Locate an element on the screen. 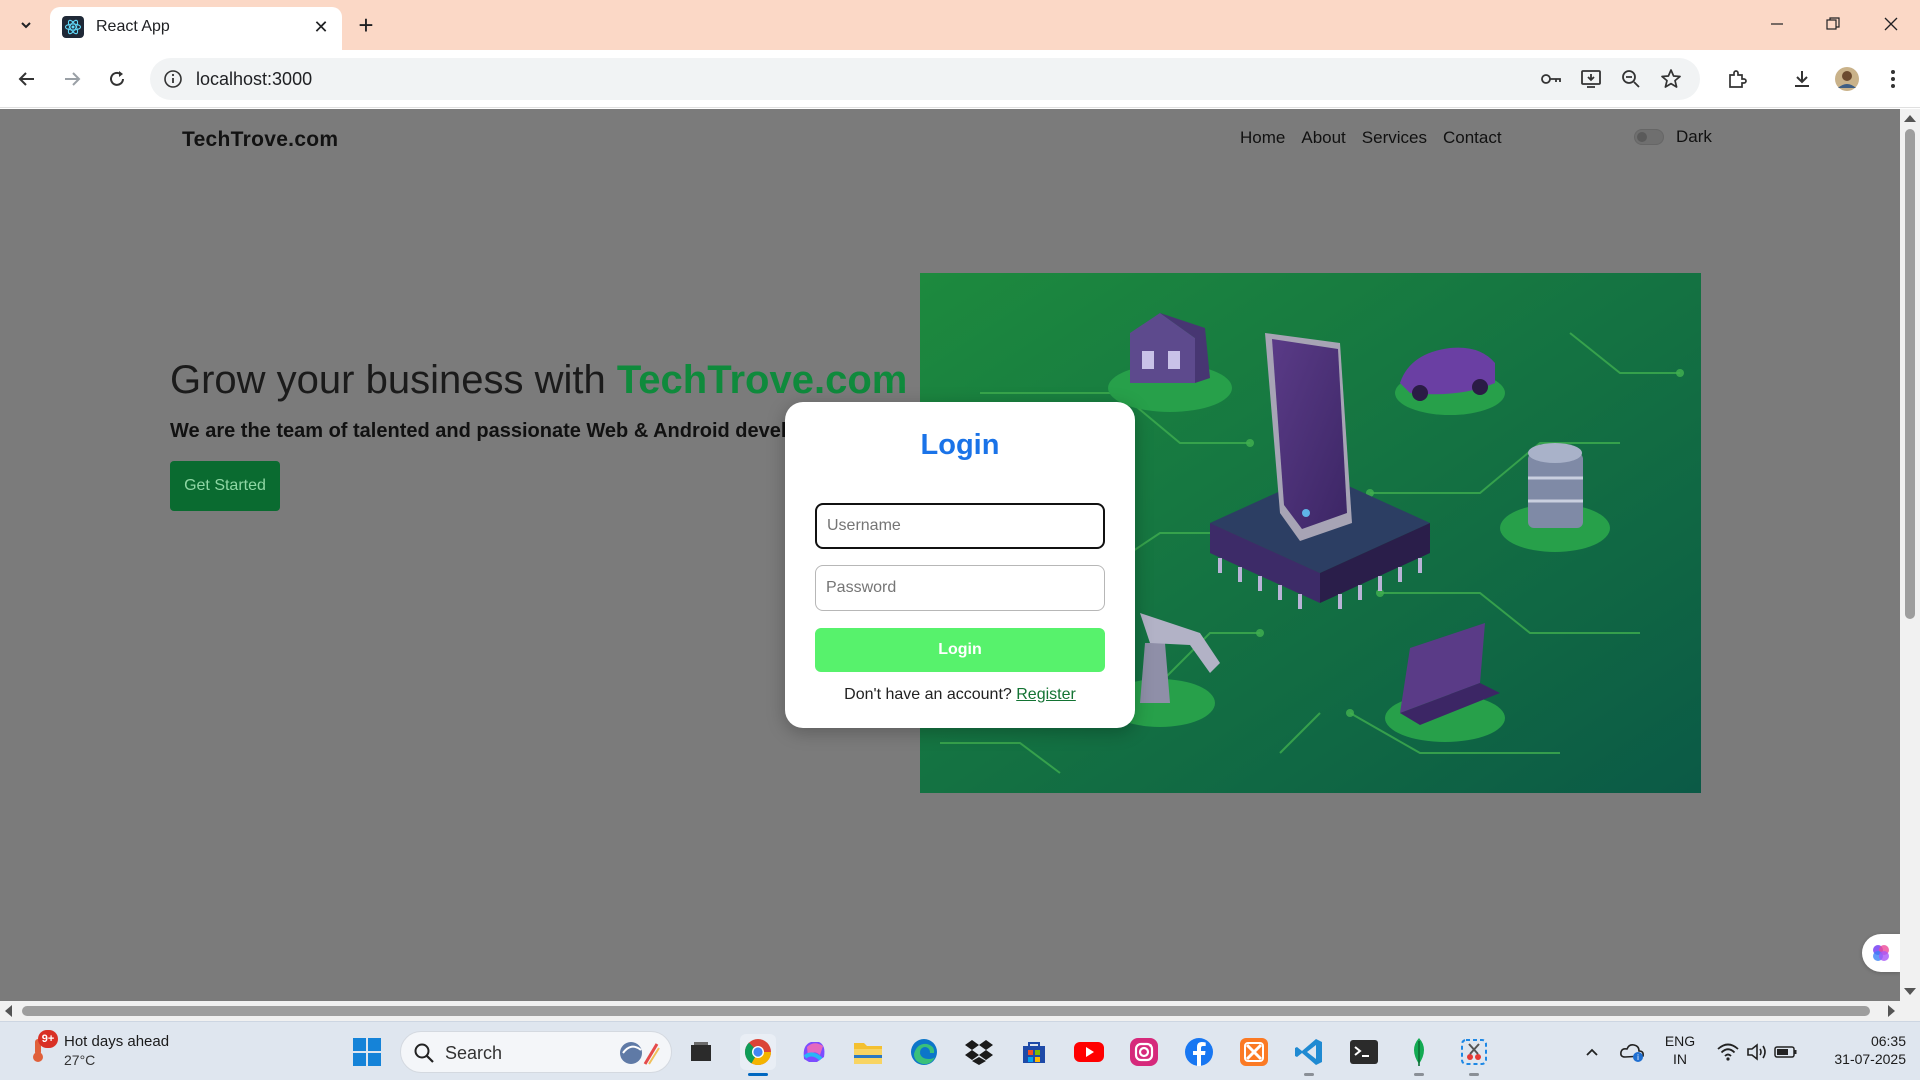 This screenshot has width=1920, height=1080. microsoft-store-icon is located at coordinates (1034, 1052).